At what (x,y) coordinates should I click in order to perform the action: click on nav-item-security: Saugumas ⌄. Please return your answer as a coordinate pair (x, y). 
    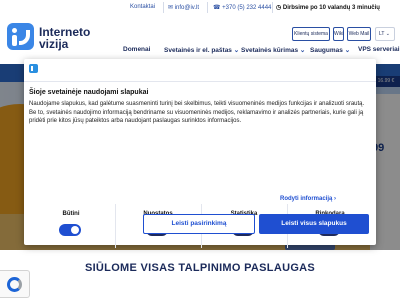
    Looking at the image, I should click on (330, 50).